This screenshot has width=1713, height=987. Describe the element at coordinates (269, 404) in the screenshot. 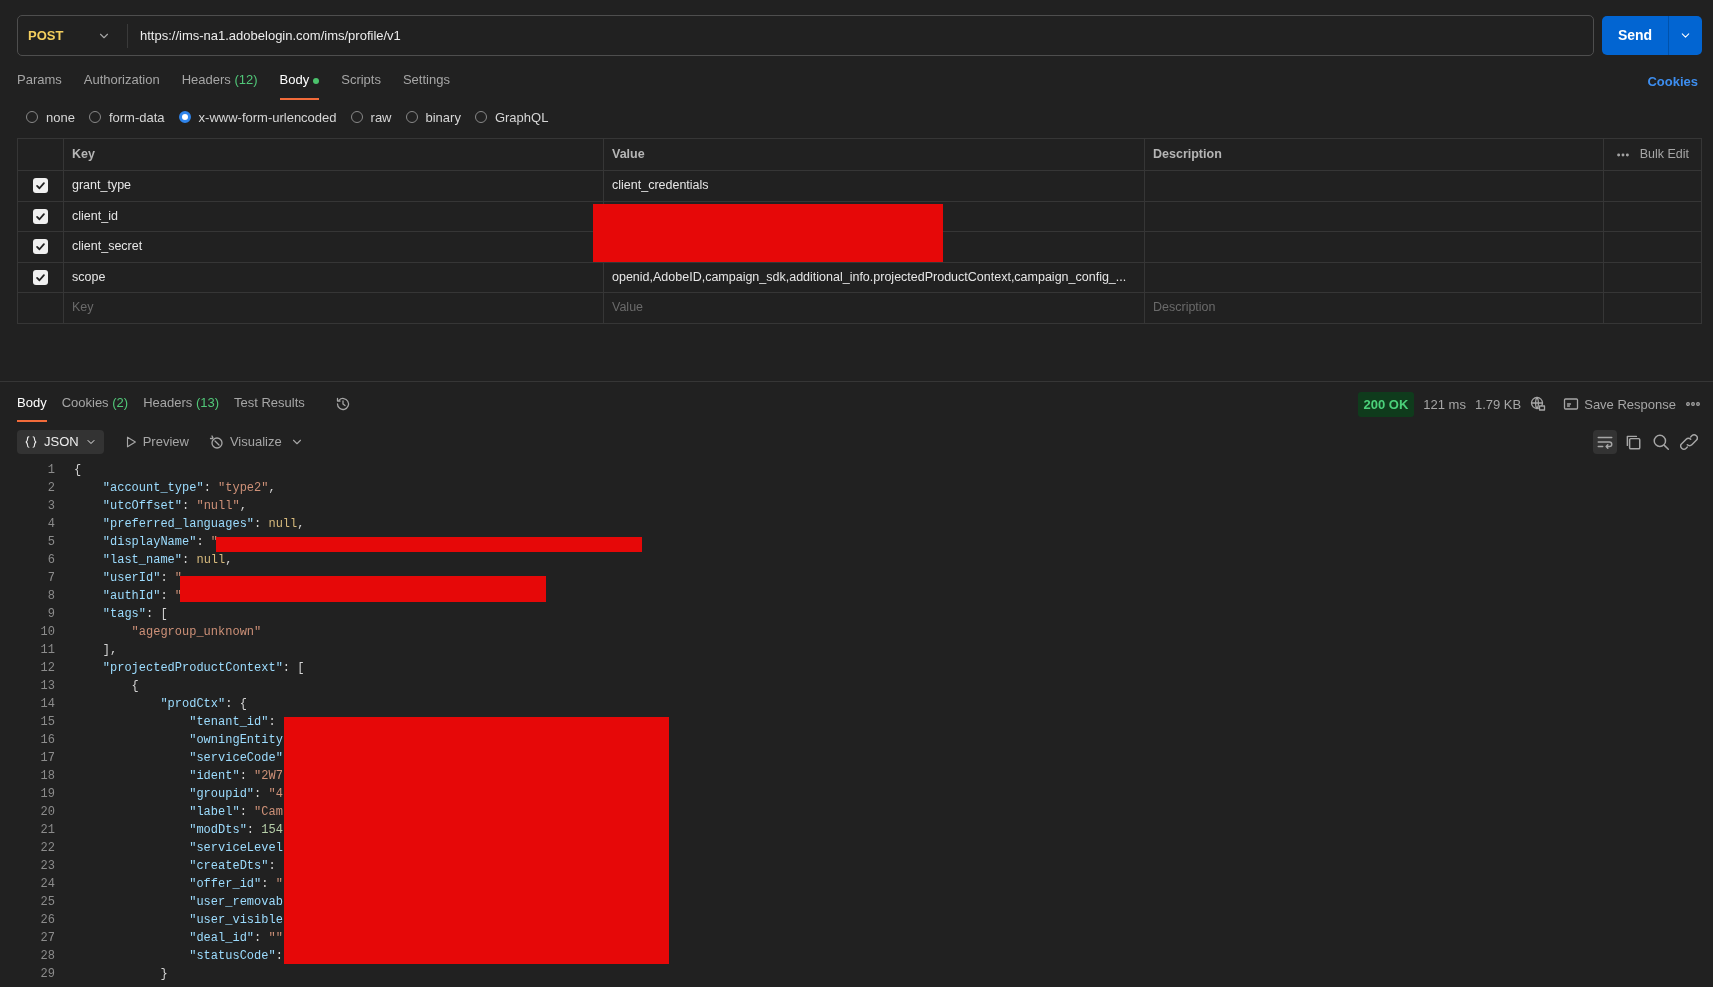

I see `tab: Test Results` at that location.